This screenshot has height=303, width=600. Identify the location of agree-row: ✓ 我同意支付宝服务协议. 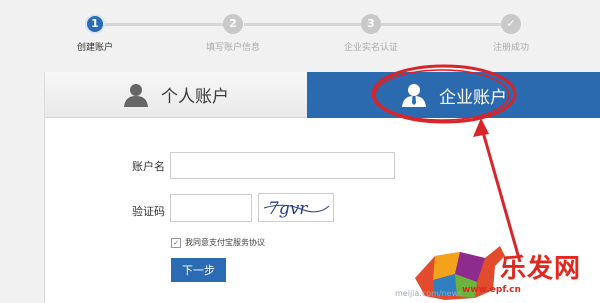
(218, 242).